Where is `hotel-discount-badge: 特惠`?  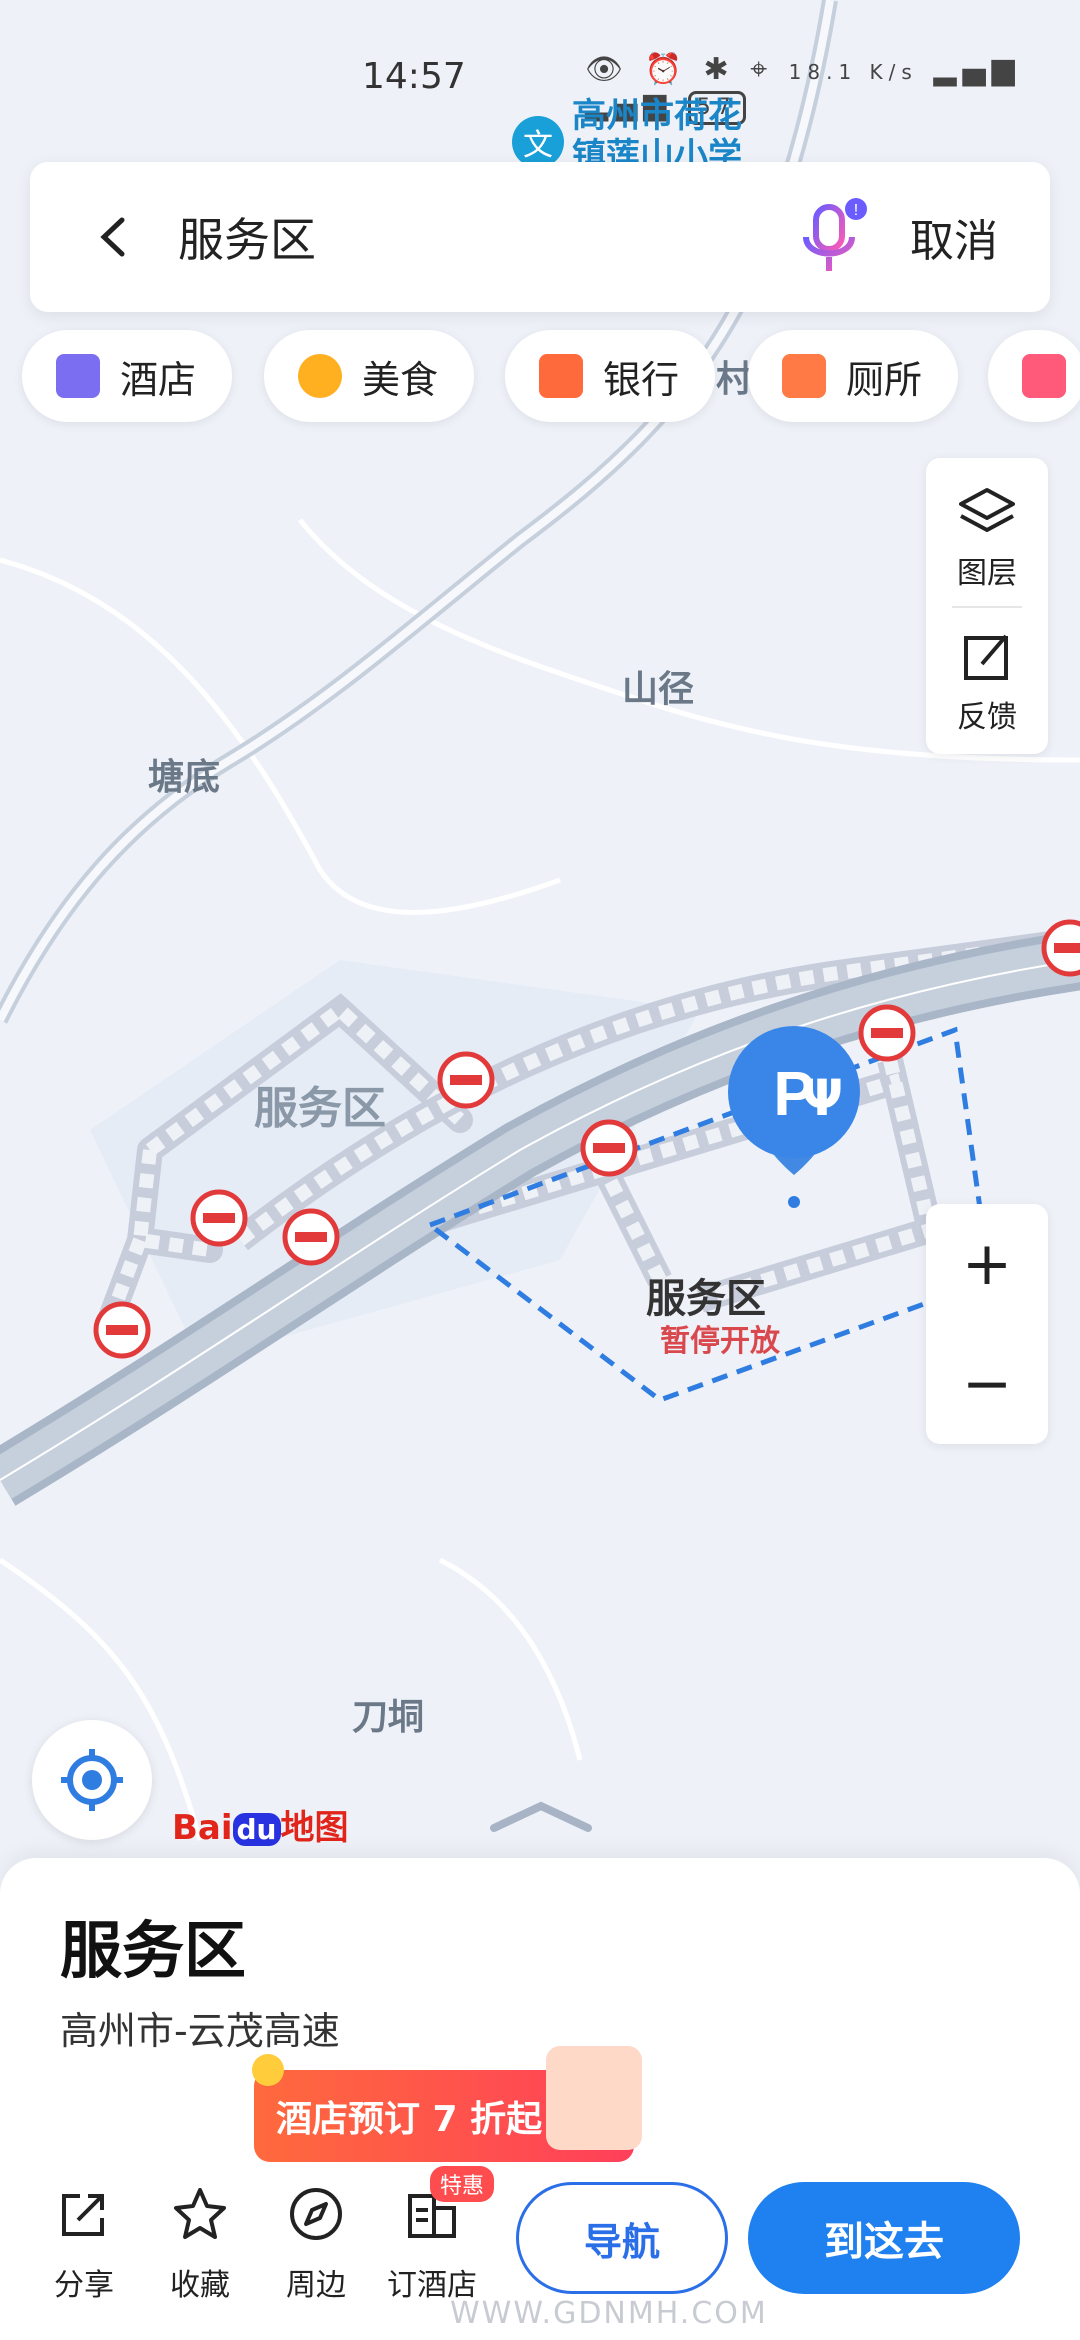
hotel-discount-badge: 特惠 is located at coordinates (462, 2184).